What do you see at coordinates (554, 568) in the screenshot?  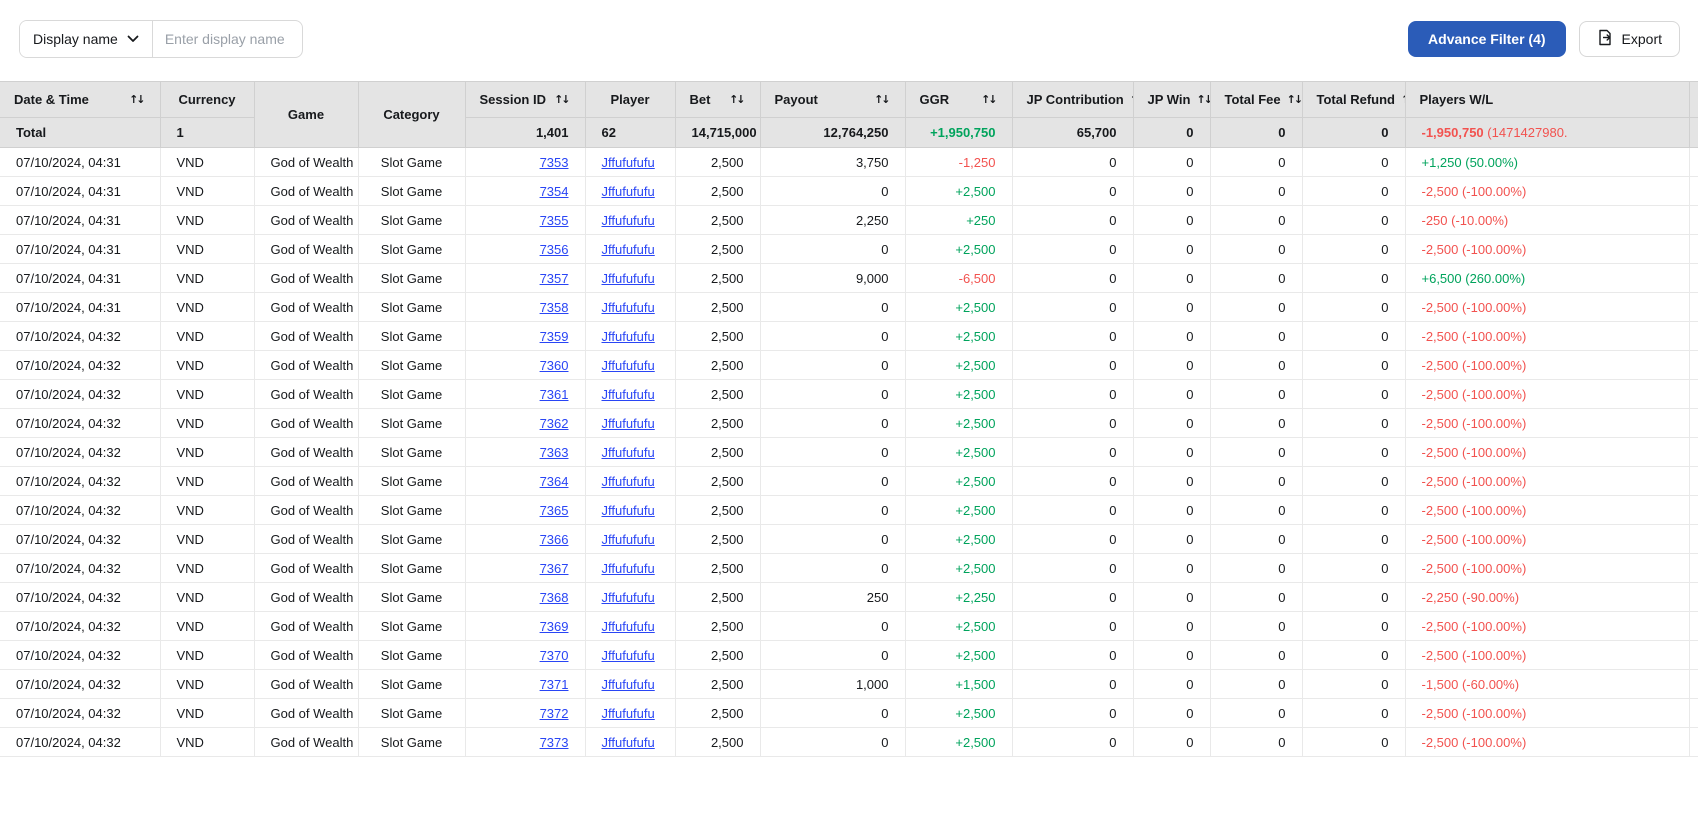 I see `session_id-link: 7367` at bounding box center [554, 568].